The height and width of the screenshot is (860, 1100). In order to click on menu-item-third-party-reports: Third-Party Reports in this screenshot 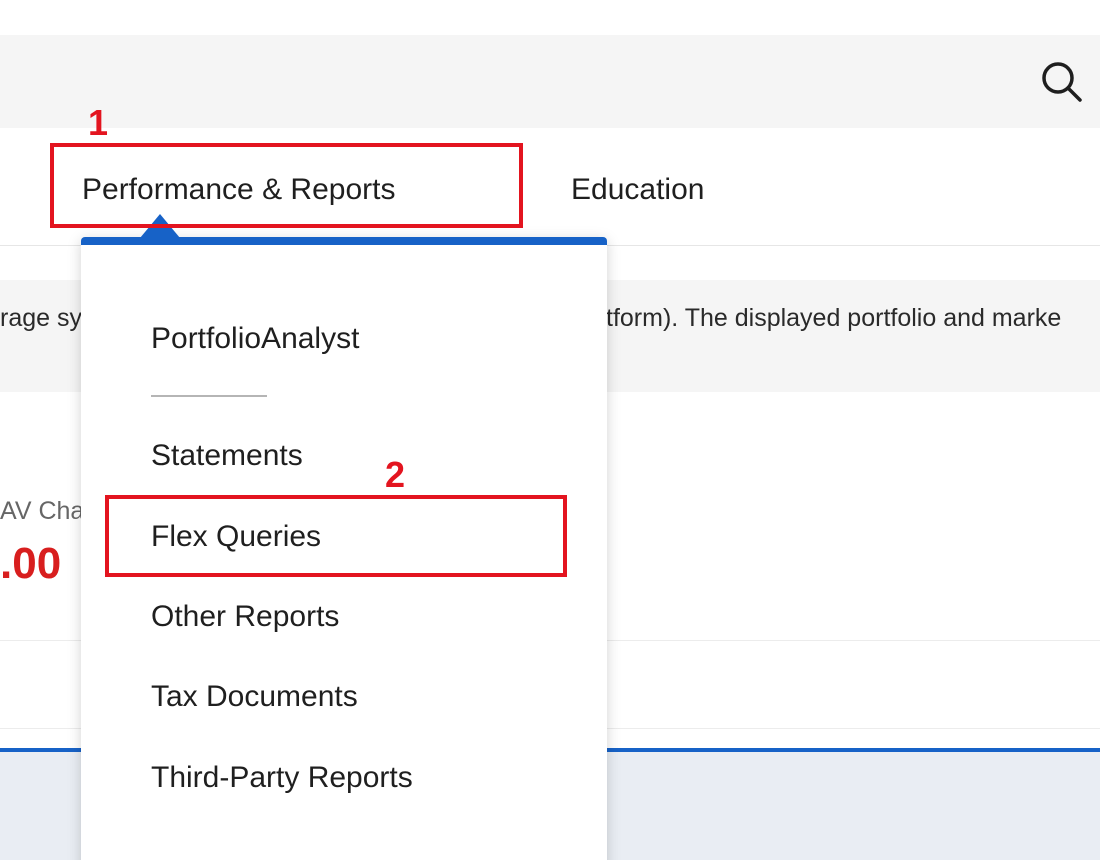, I will do `click(282, 778)`.